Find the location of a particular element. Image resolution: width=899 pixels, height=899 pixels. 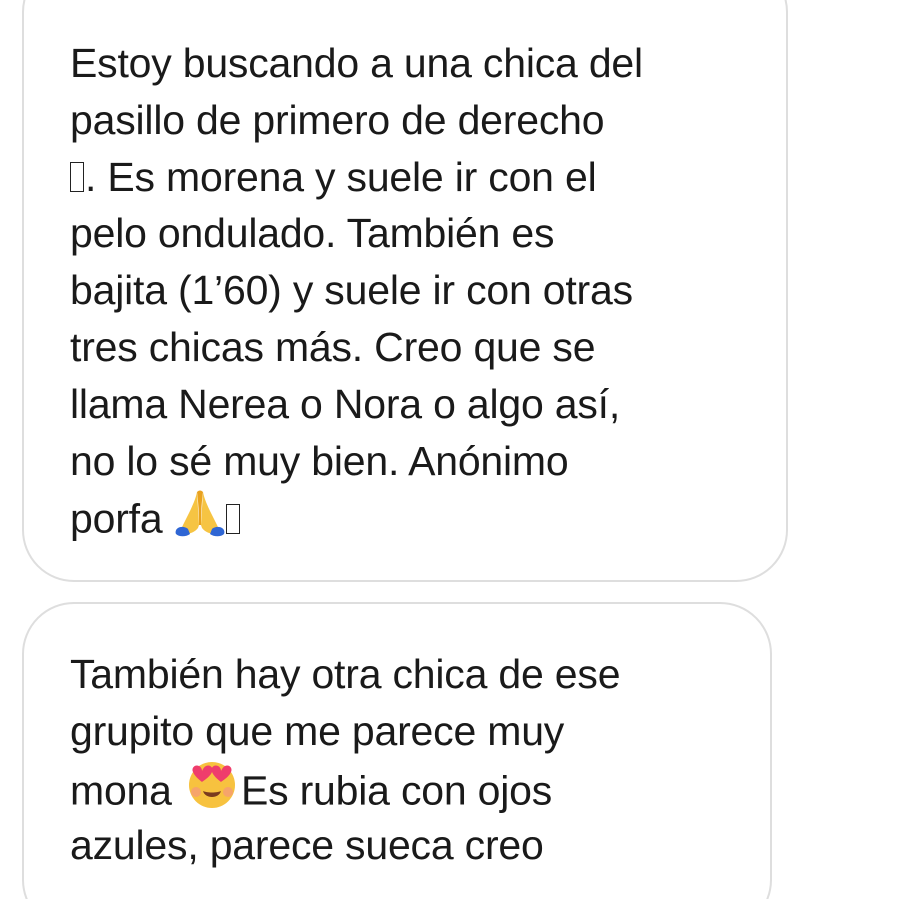

heart-eyes-icon is located at coordinates (212, 790).